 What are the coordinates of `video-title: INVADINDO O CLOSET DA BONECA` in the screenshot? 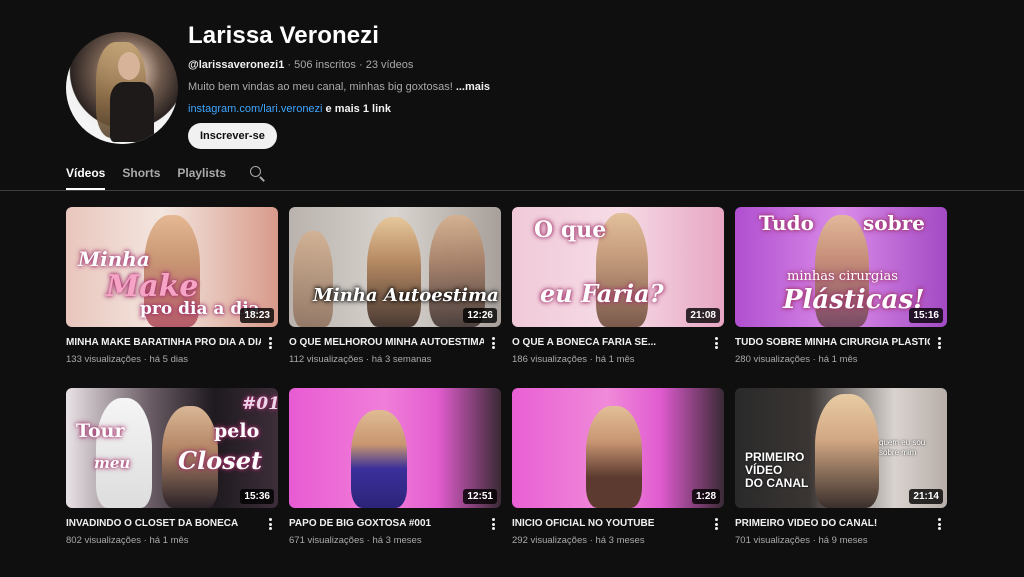 It's located at (163, 523).